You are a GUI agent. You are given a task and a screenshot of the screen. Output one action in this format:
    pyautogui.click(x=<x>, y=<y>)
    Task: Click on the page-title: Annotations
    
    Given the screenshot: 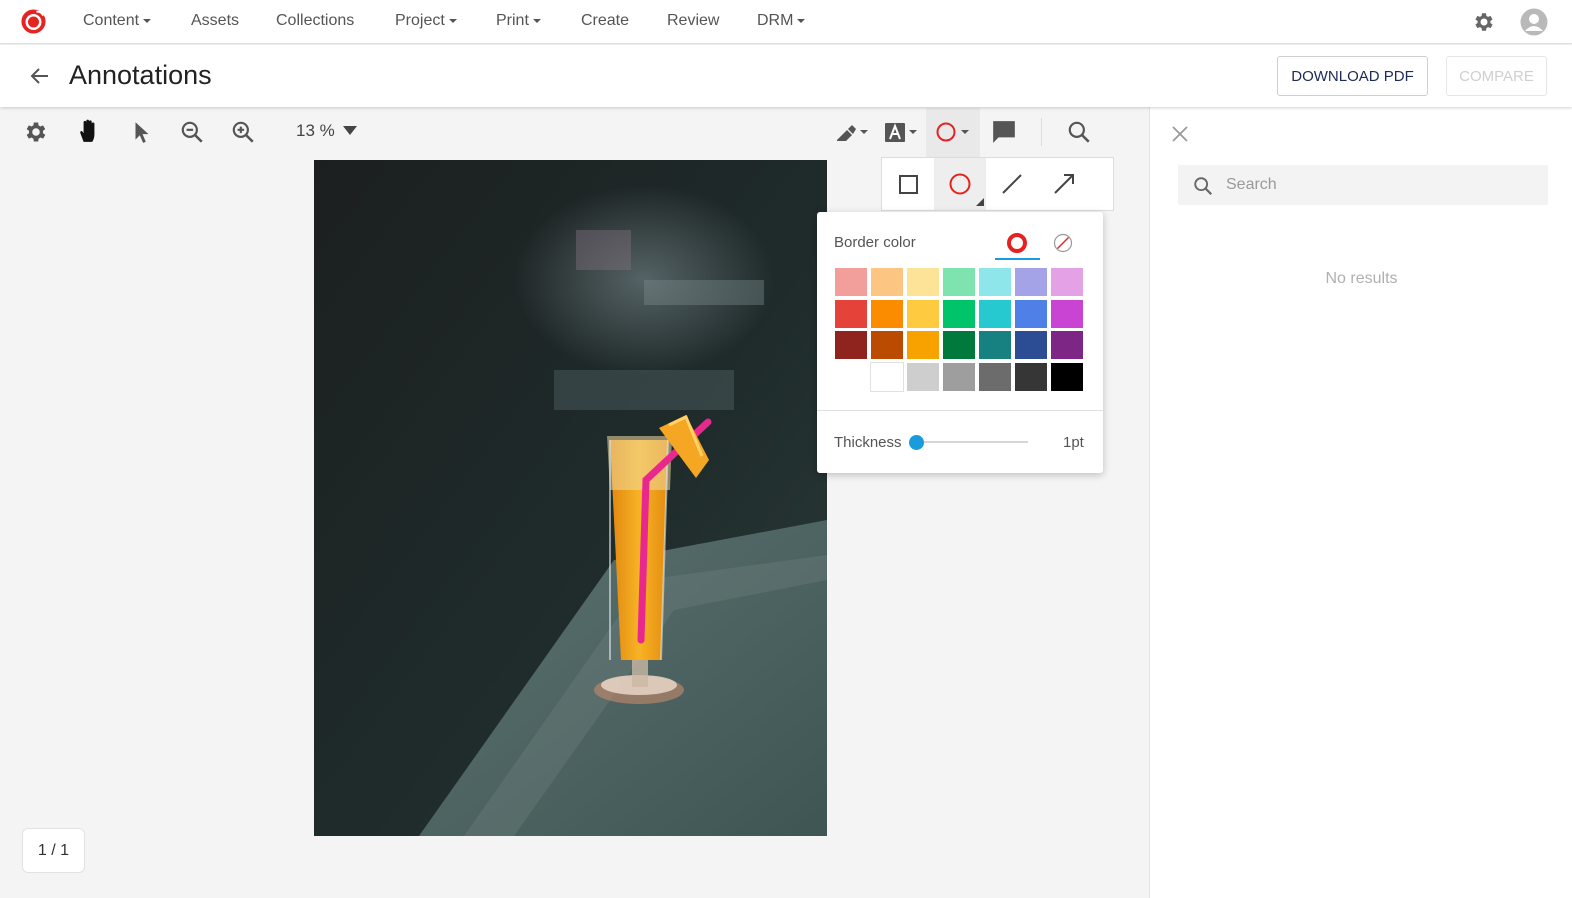 What is the action you would take?
    pyautogui.click(x=140, y=75)
    